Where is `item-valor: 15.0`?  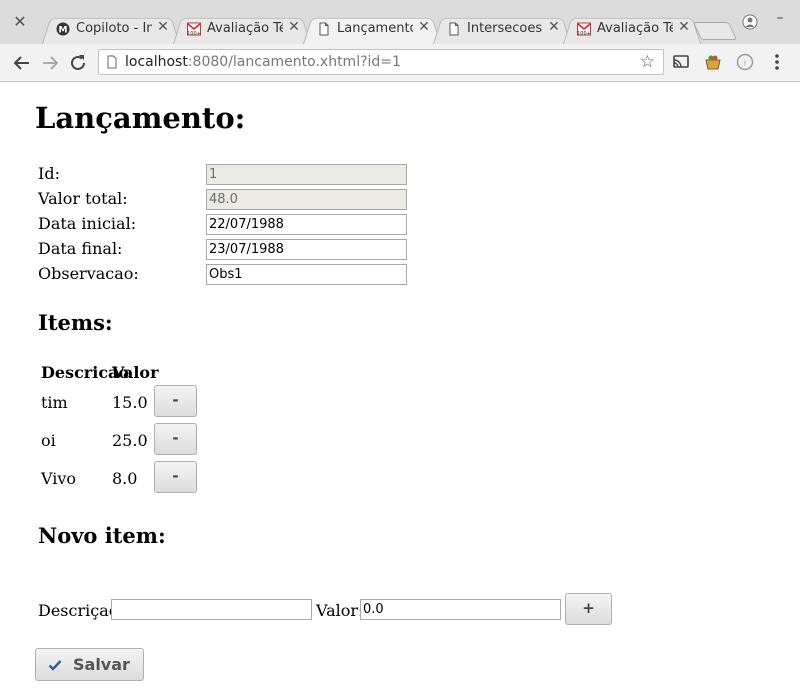
item-valor: 15.0 is located at coordinates (130, 402).